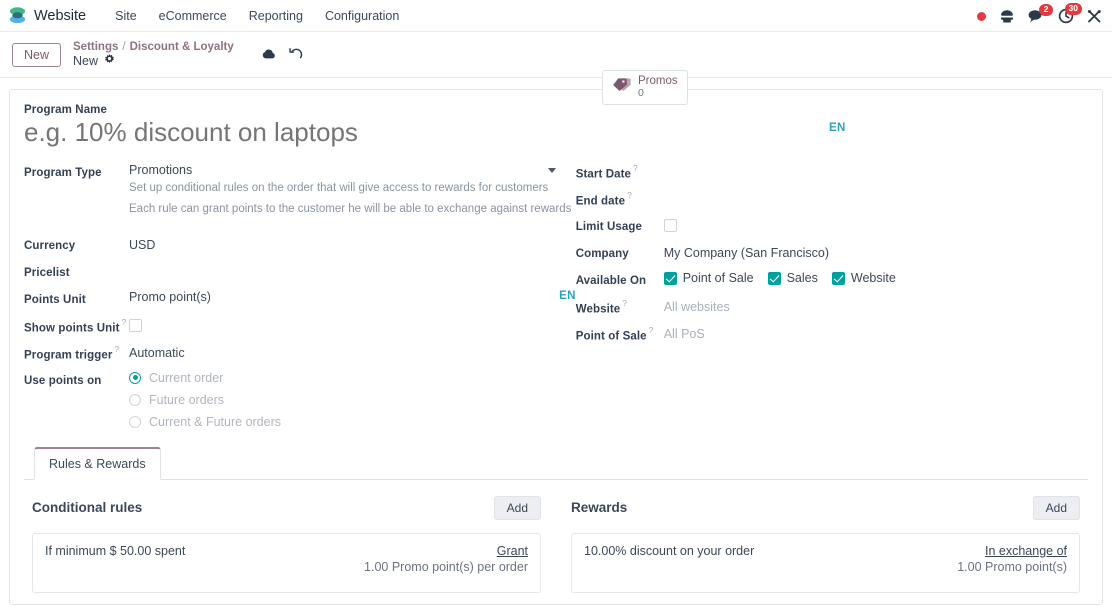  Describe the element at coordinates (708, 278) in the screenshot. I see `available-on-point-of-sale: Point of Sale` at that location.